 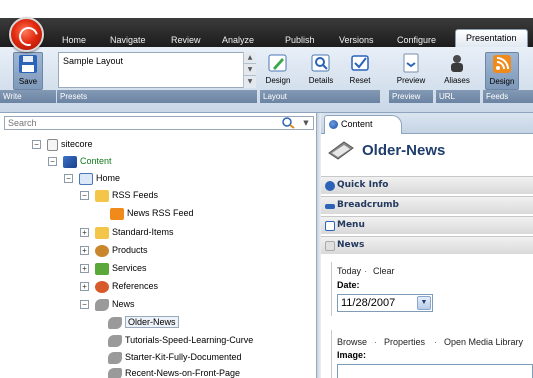 What do you see at coordinates (28, 81) in the screenshot?
I see `save-label: Save` at bounding box center [28, 81].